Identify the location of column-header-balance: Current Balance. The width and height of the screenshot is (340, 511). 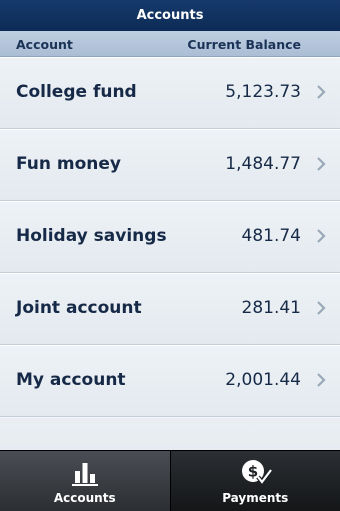
(244, 44).